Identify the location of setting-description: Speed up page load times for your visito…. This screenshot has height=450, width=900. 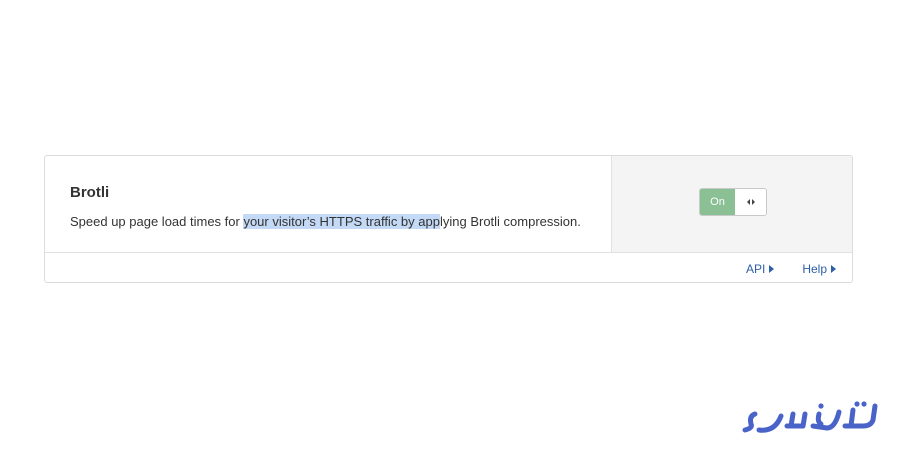
(340, 222).